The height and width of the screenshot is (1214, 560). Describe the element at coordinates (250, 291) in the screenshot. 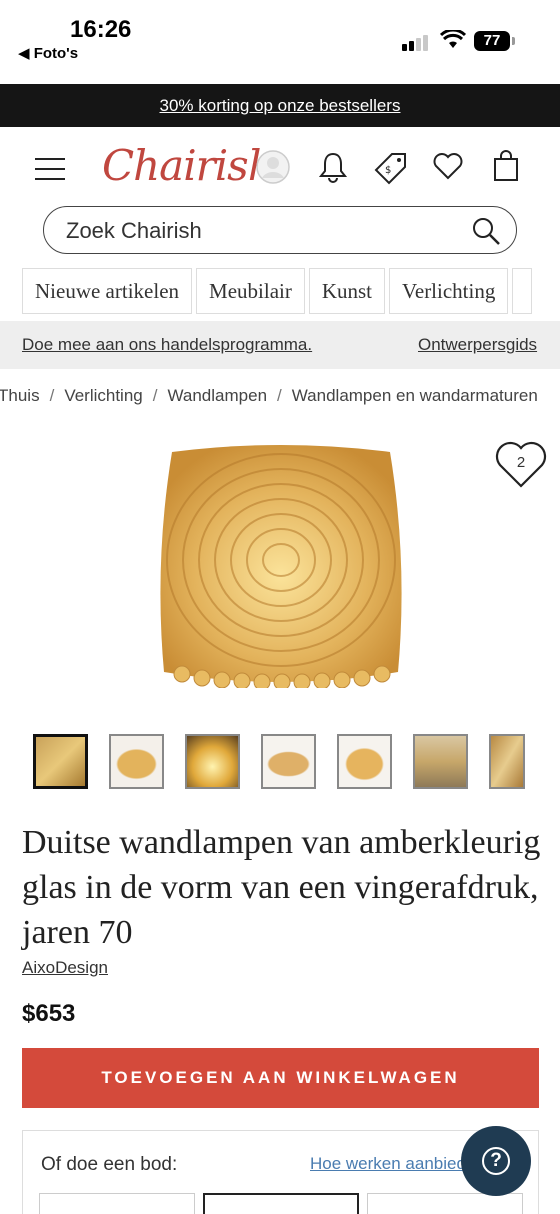

I see `category-tab-furniture: Meubilair` at that location.